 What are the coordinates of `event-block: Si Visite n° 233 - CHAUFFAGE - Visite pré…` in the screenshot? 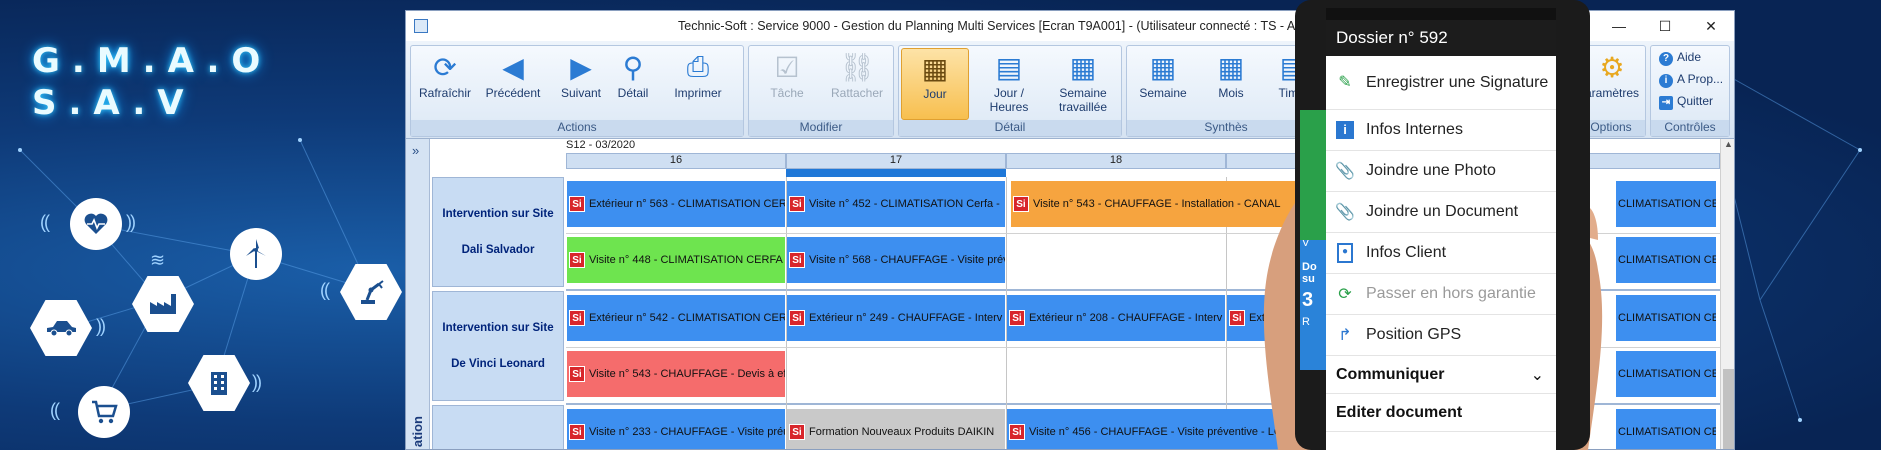 It's located at (676, 429).